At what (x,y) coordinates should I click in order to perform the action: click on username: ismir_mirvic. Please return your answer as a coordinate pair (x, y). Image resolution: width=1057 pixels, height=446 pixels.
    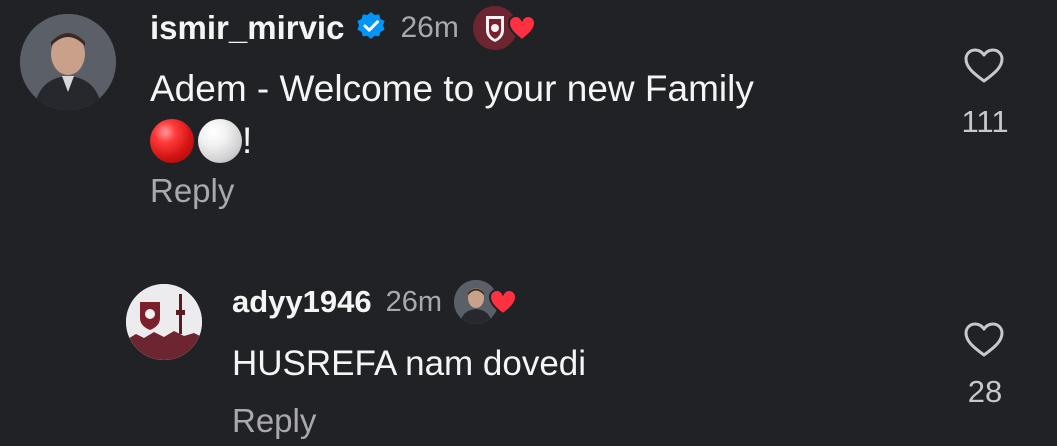
    Looking at the image, I should click on (247, 28).